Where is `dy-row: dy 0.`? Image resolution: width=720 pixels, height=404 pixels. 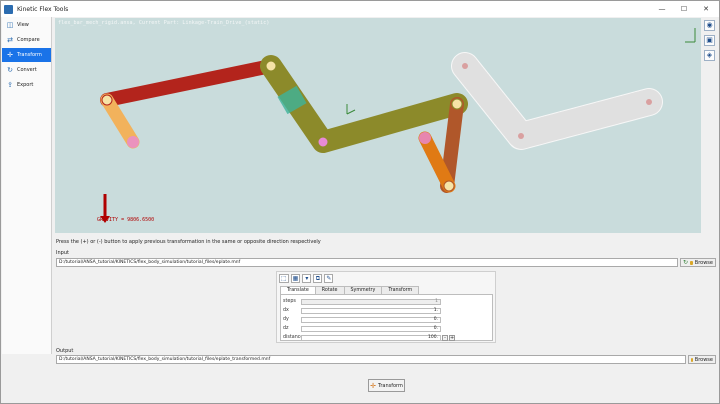 dy-row: dy 0. is located at coordinates (362, 319).